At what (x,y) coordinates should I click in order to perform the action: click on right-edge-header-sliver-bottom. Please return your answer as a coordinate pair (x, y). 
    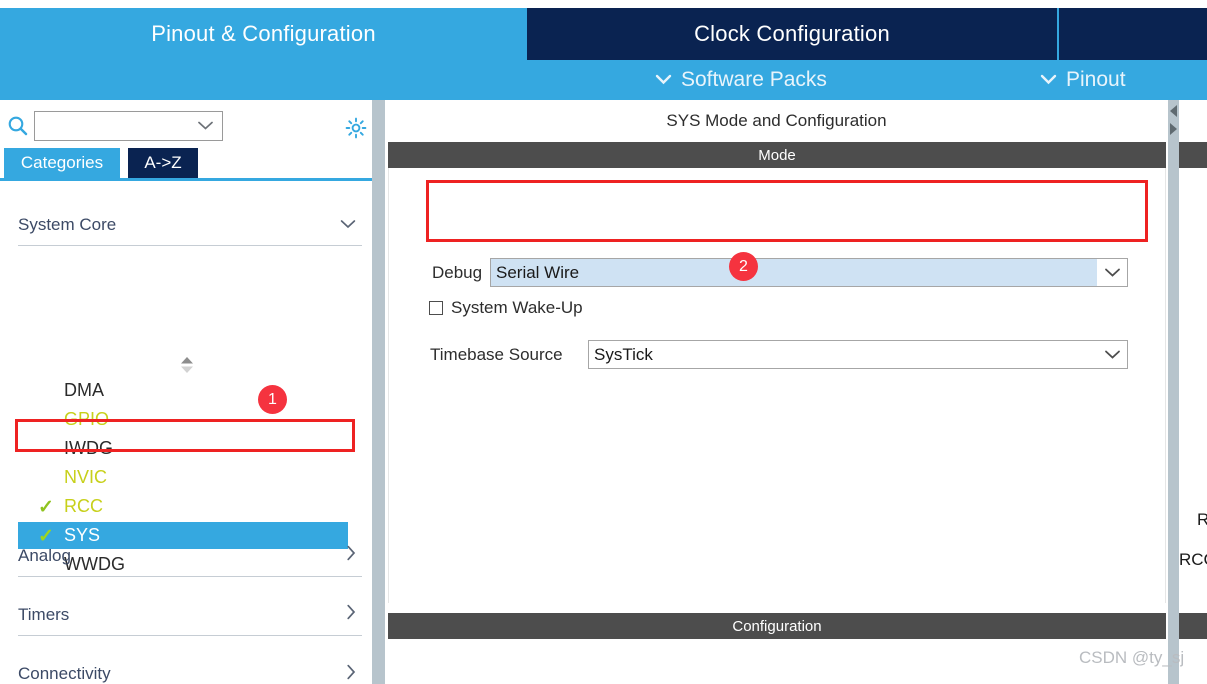
    Looking at the image, I should click on (1193, 626).